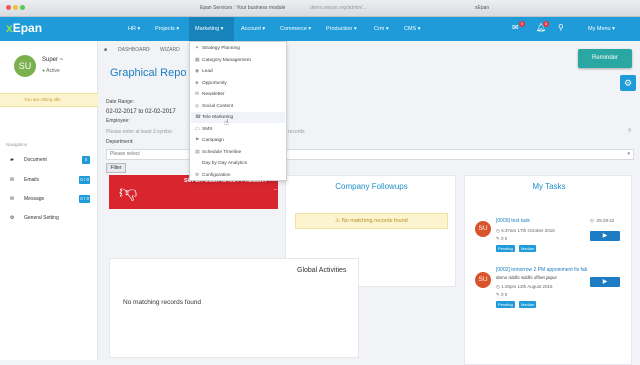 This screenshot has width=640, height=365. Describe the element at coordinates (197, 94) in the screenshot. I see `newsletter-icon: ✉` at that location.